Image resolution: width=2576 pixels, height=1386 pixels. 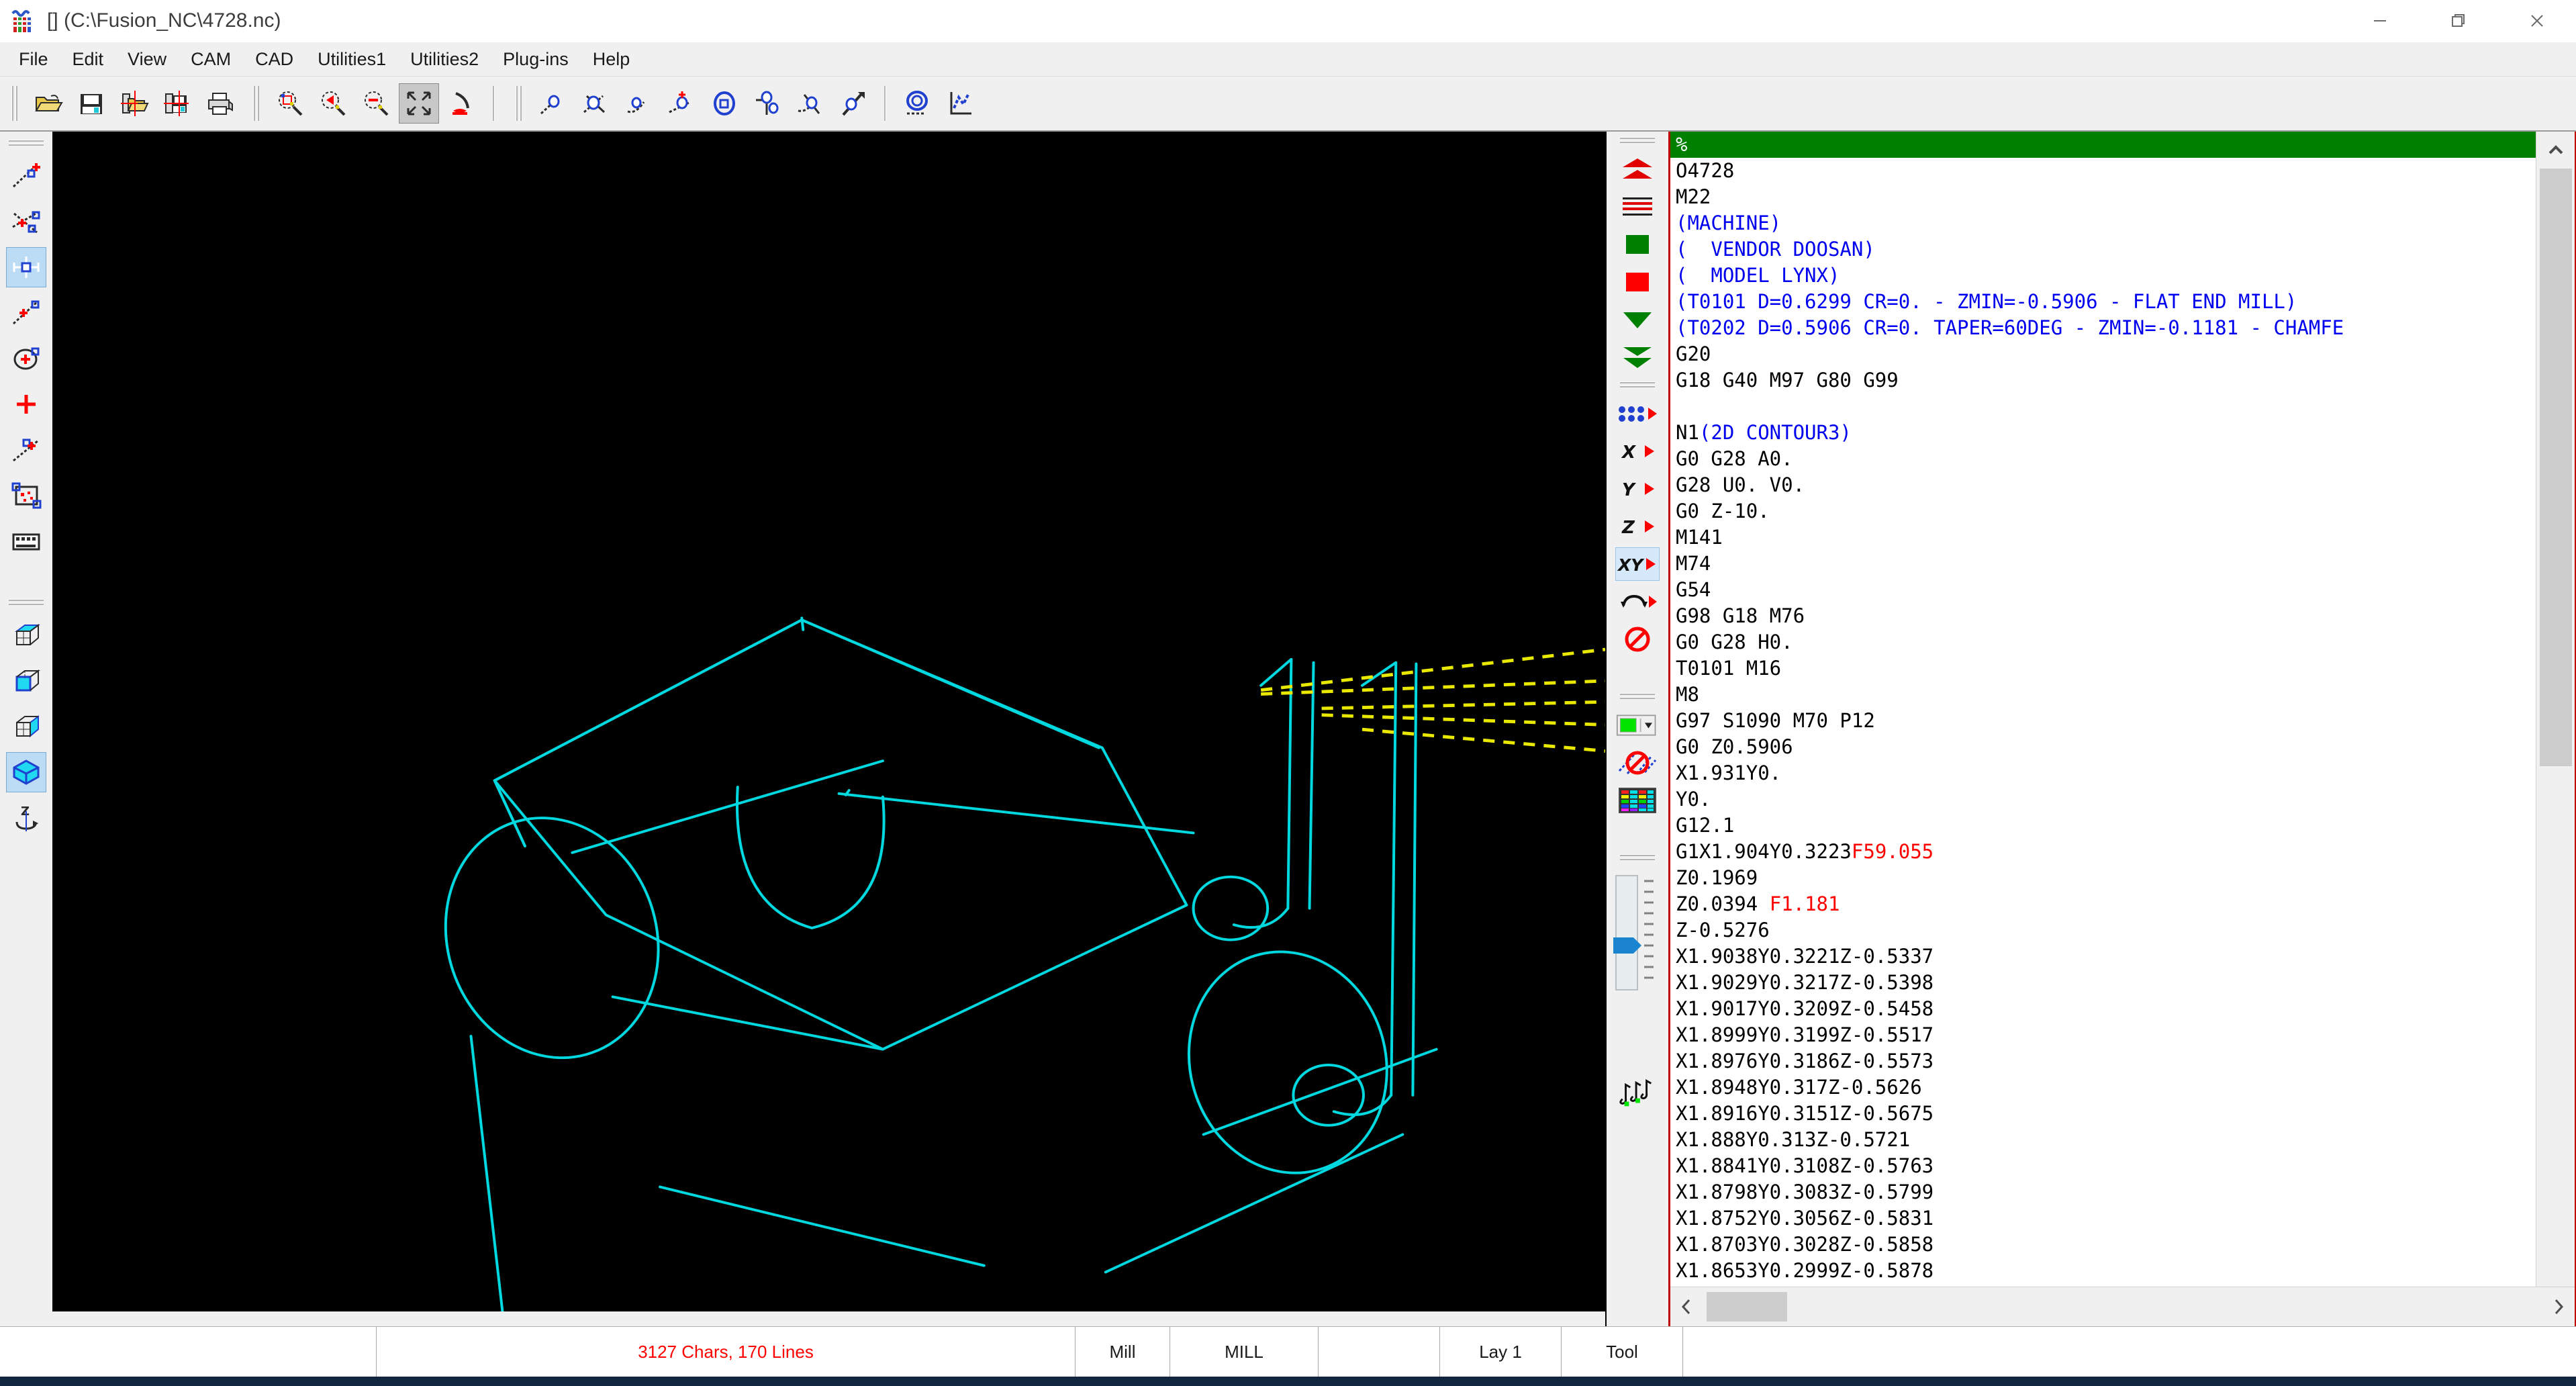 I want to click on play-green-icon, so click(x=1637, y=244).